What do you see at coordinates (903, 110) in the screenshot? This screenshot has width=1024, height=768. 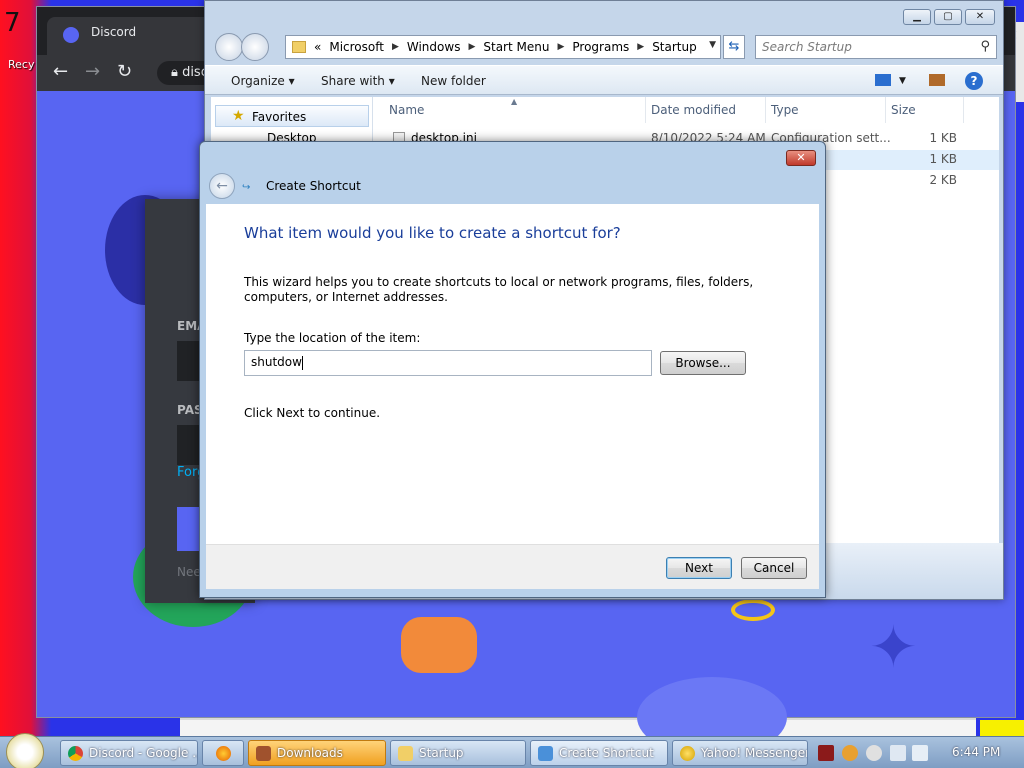 I see `column-header-size: Size` at bounding box center [903, 110].